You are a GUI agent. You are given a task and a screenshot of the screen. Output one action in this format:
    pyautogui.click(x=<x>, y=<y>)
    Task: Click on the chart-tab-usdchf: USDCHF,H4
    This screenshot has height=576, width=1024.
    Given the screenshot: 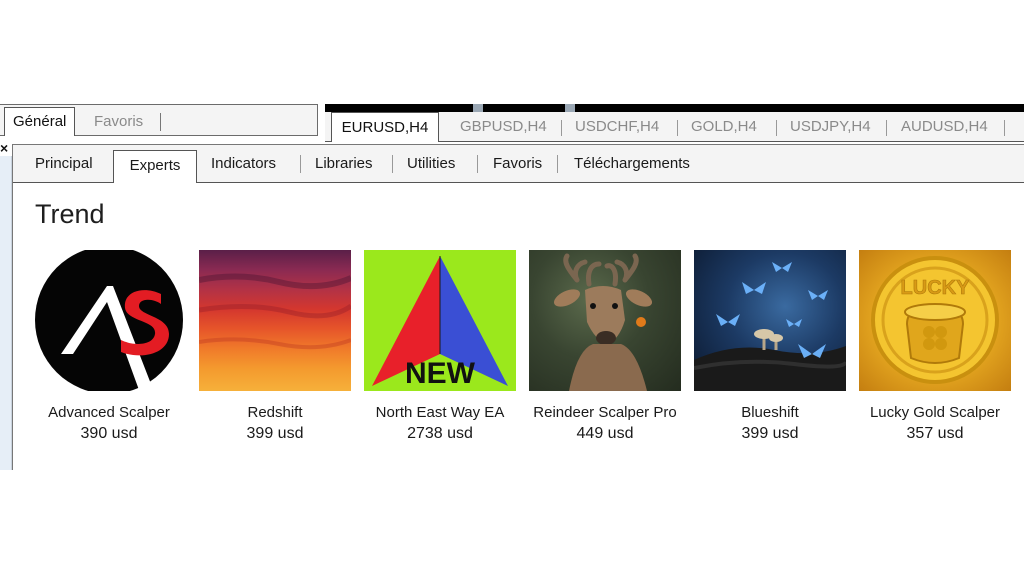 What is the action you would take?
    pyautogui.click(x=617, y=127)
    